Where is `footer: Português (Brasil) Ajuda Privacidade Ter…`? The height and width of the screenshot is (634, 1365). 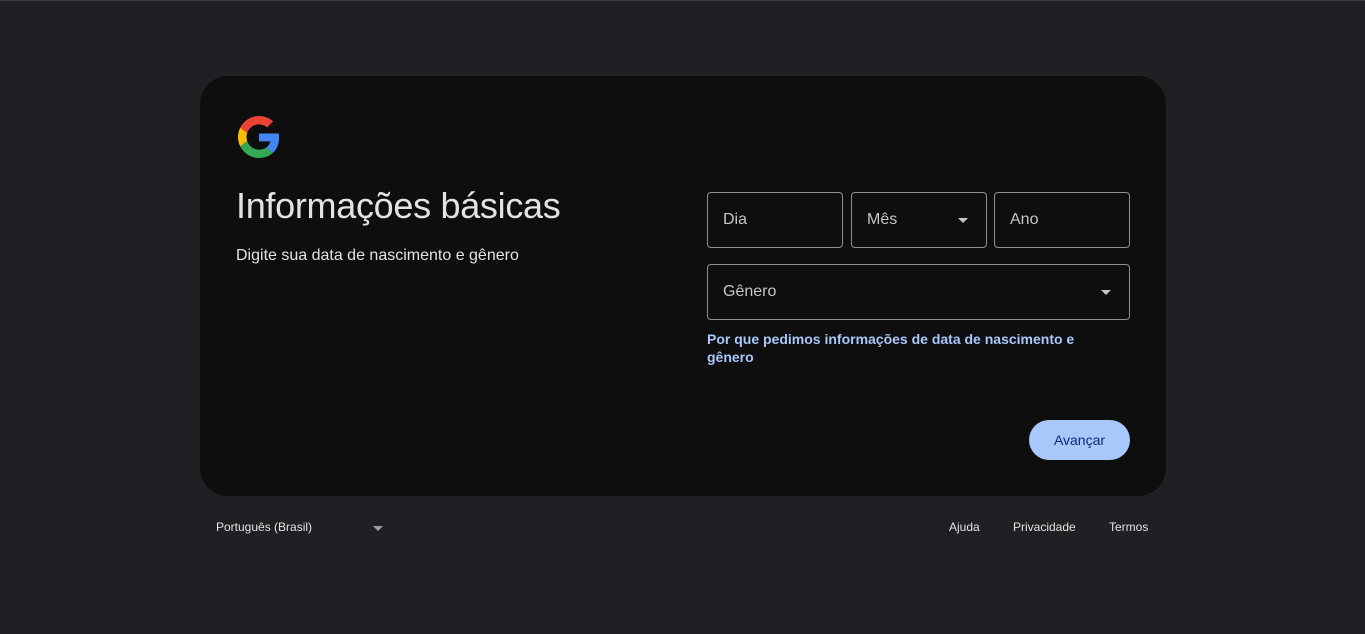
footer: Português (Brasil) Ajuda Privacidade Ter… is located at coordinates (683, 528).